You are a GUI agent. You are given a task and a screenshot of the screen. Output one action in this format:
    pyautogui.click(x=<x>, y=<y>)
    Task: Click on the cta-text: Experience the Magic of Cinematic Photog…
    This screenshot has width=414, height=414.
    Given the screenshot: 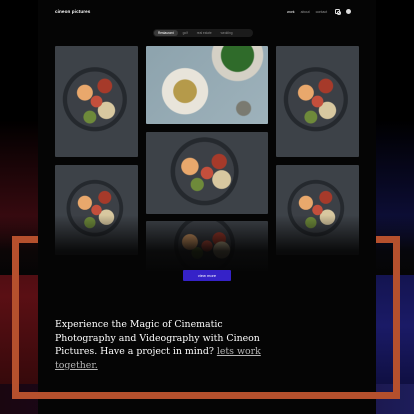 What is the action you would take?
    pyautogui.click(x=160, y=345)
    